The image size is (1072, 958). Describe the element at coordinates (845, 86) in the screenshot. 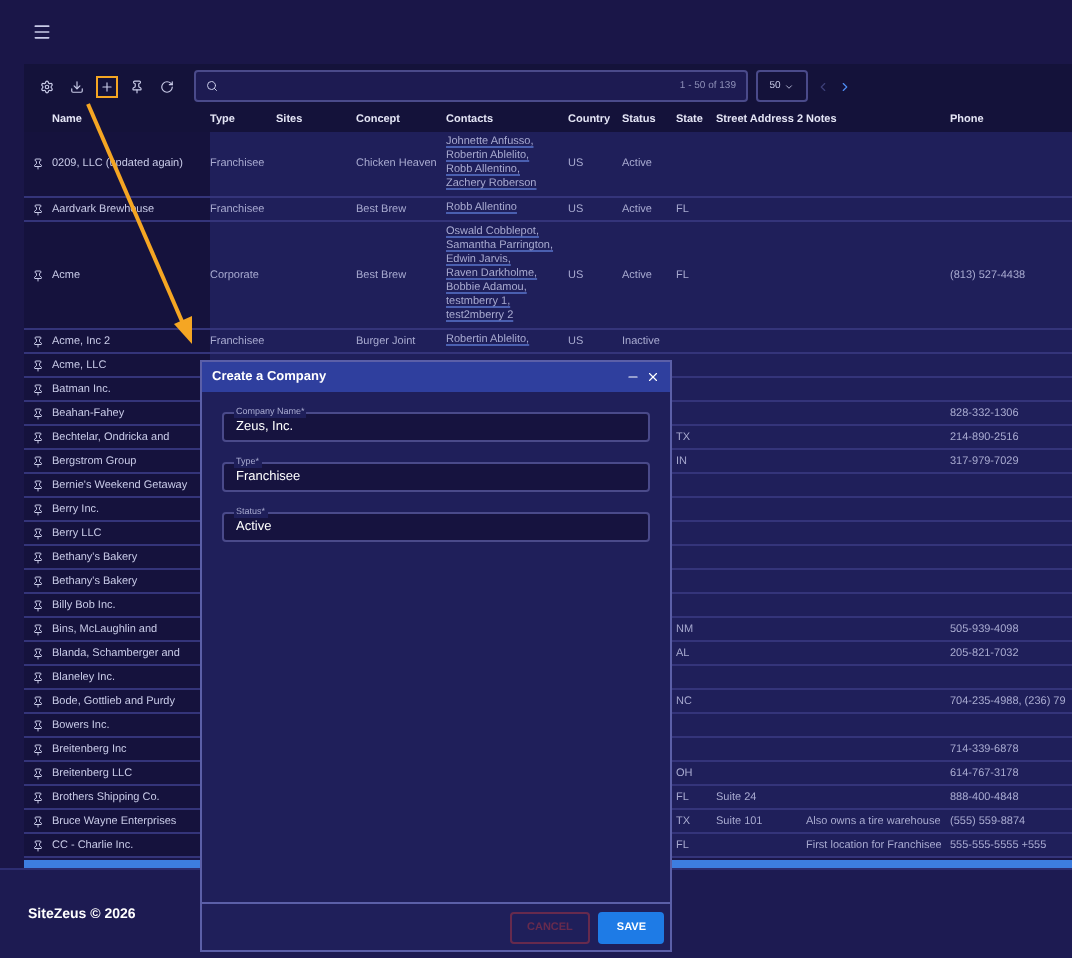

I see `next-page-icon` at that location.